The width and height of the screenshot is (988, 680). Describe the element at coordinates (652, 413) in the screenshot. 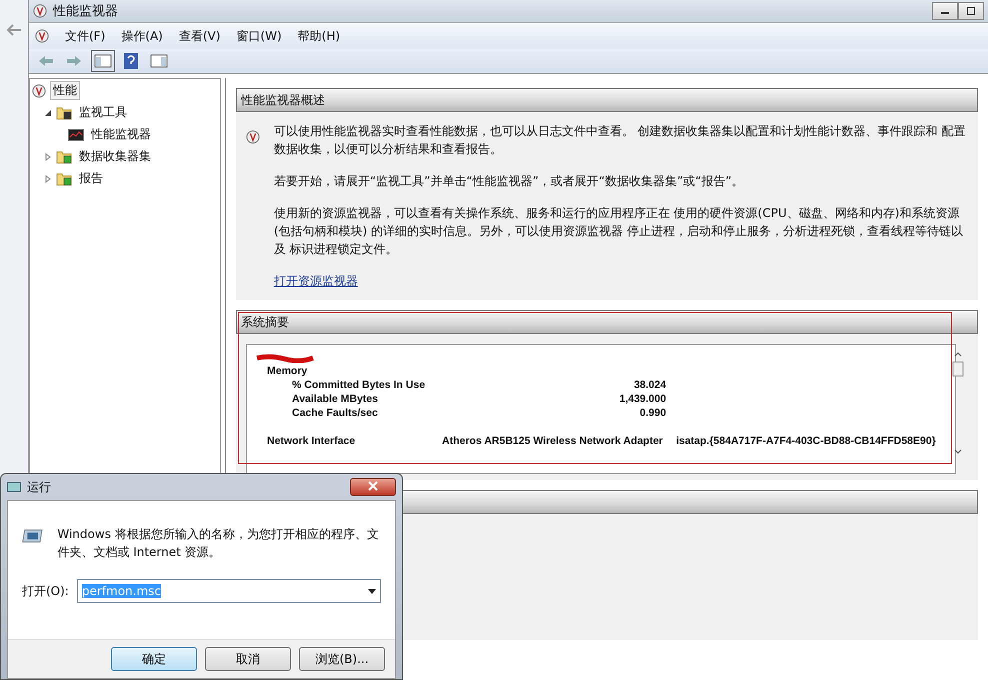

I see `counter-value: 0.990` at that location.